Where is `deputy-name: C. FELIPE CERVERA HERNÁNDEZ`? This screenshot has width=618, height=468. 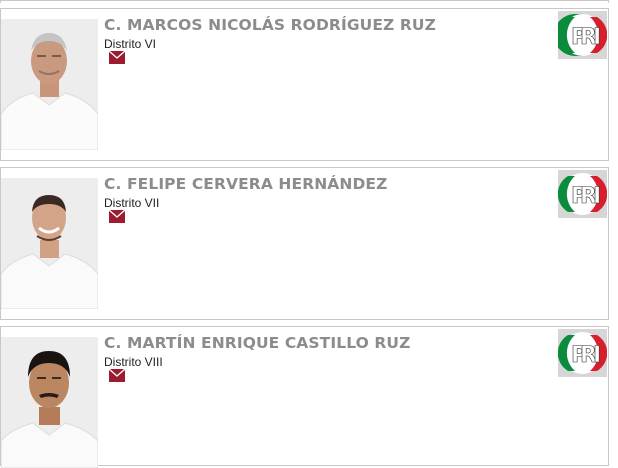
deputy-name: C. FELIPE CERVERA HERNÁNDEZ is located at coordinates (246, 184).